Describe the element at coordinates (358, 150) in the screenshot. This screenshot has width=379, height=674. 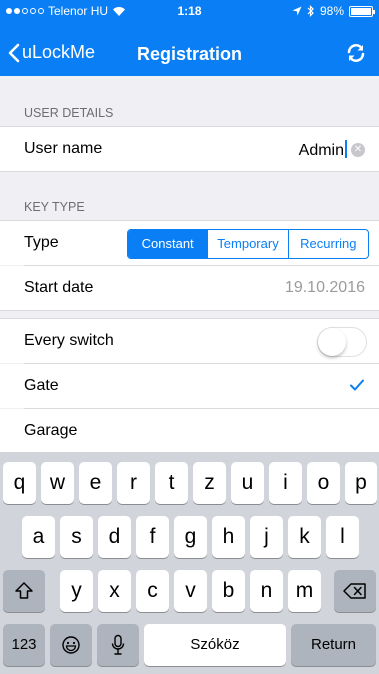
I see `clear-text-icon: ✕` at that location.